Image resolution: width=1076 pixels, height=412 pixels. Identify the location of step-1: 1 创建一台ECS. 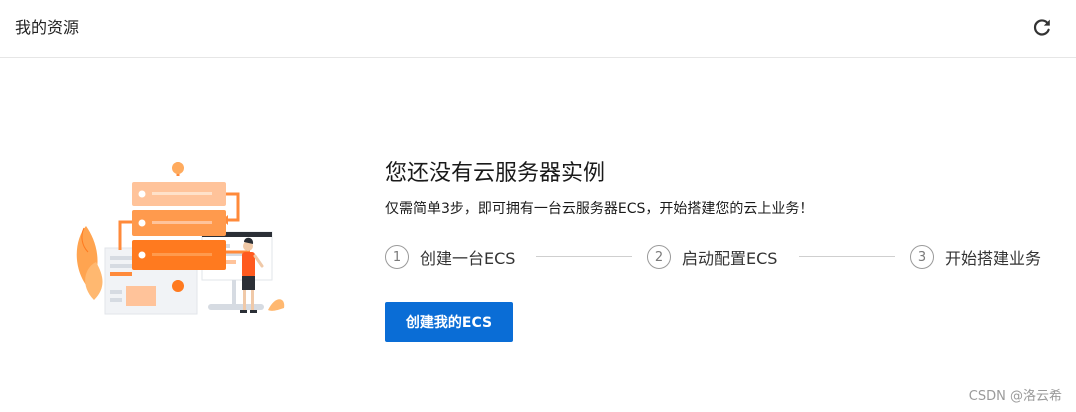
(450, 257).